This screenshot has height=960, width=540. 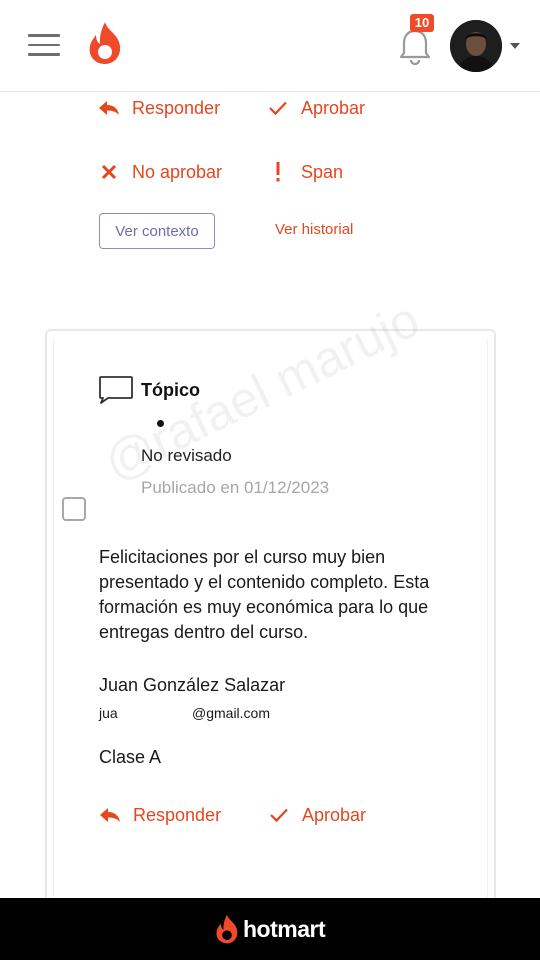 What do you see at coordinates (284, 928) in the screenshot?
I see `footer-brand-name: hotmart` at bounding box center [284, 928].